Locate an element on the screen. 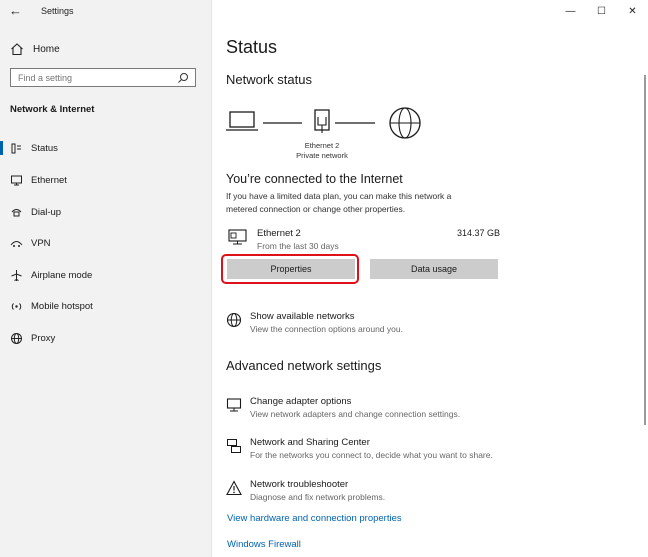 The width and height of the screenshot is (648, 557). ethernet-adapter-icon is located at coordinates (322, 121).